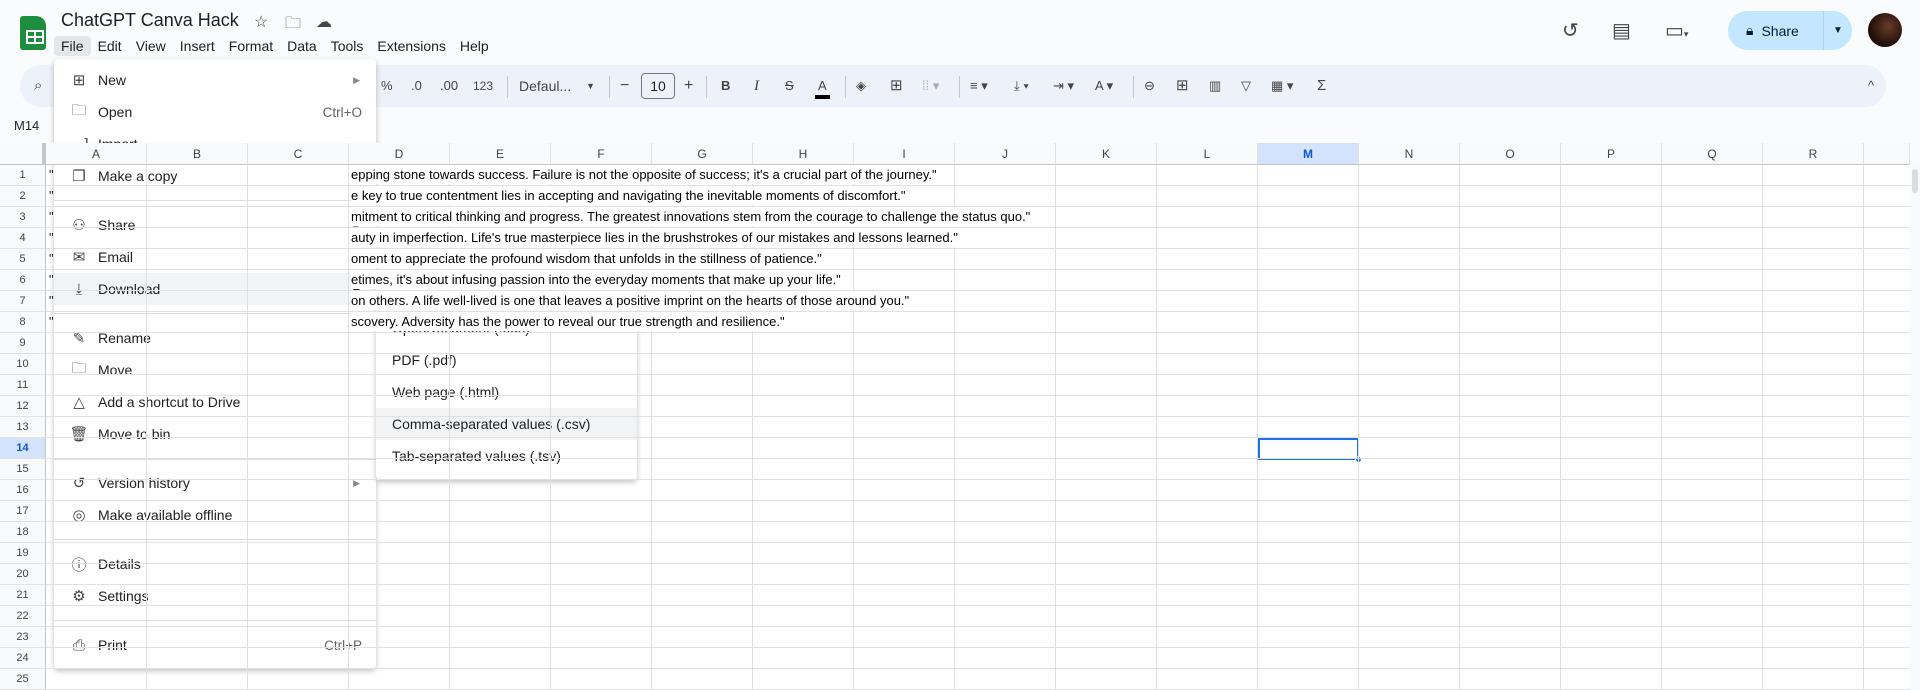 The image size is (1920, 690). I want to click on file-menu-move: 🗀 Move, so click(215, 370).